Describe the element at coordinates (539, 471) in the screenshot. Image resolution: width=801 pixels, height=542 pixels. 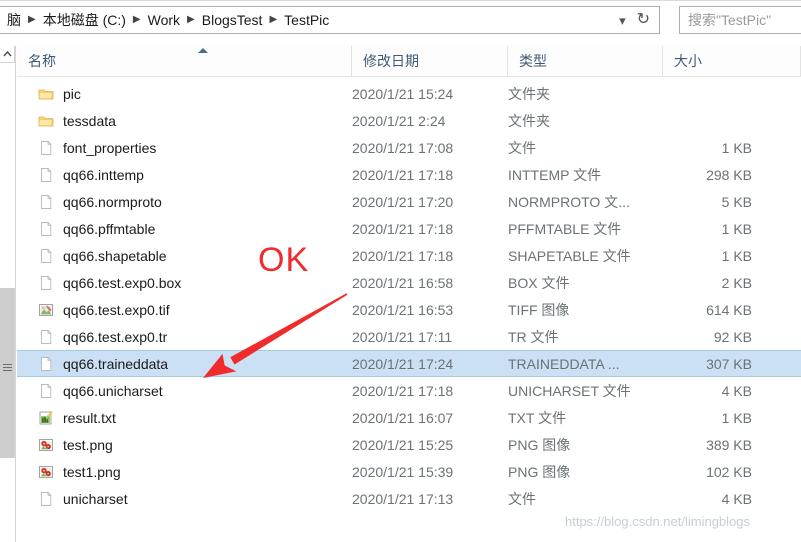
I see `file-type-cell: PNG 图像` at that location.